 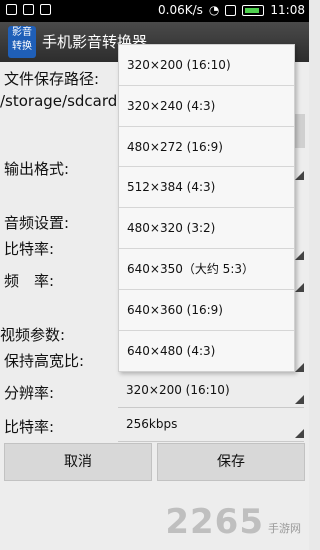 What do you see at coordinates (29, 249) in the screenshot?
I see `audio-bitrate-label: 比特率:` at bounding box center [29, 249].